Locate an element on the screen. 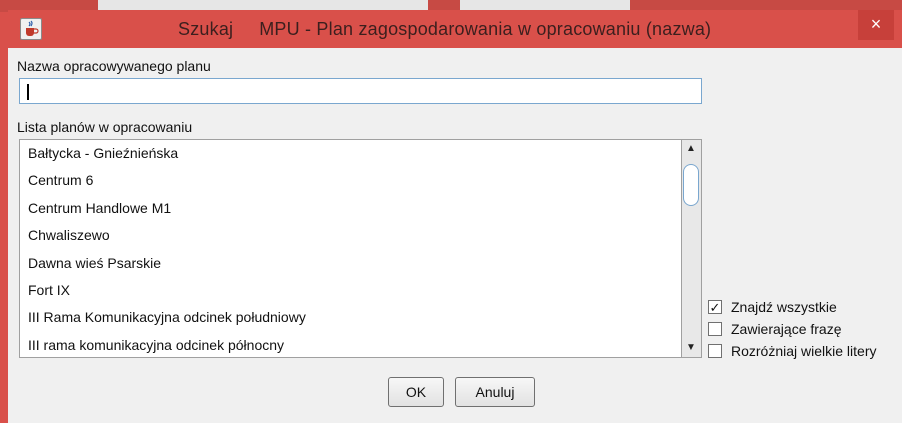 The width and height of the screenshot is (902, 423). close-button: × is located at coordinates (876, 25).